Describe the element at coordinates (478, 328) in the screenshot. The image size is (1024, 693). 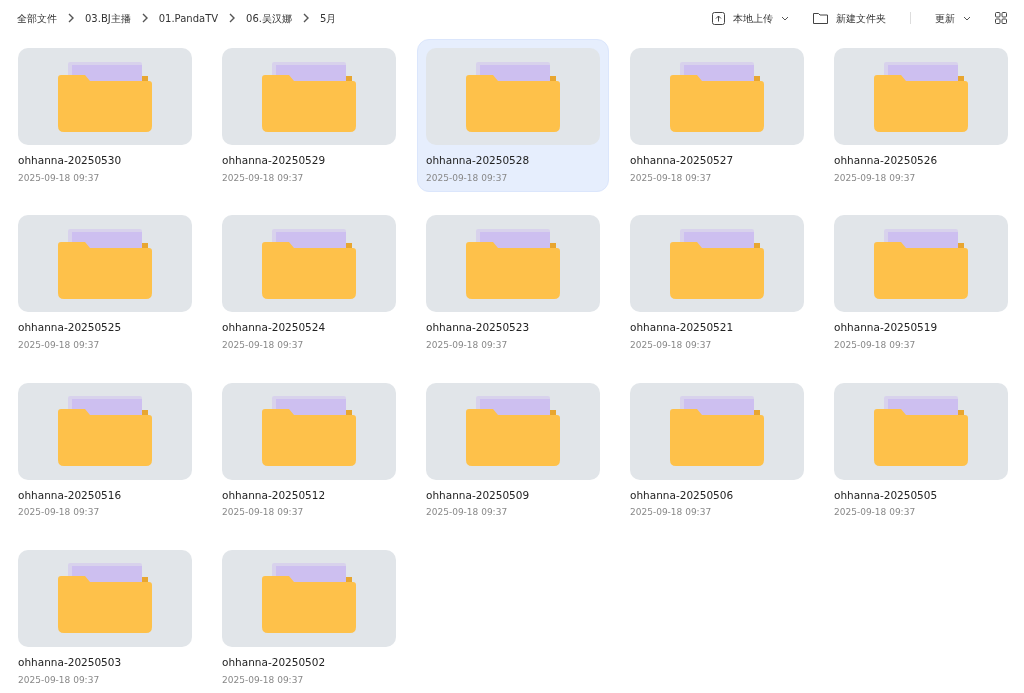
I see `folder-name: ohhanna-20250523` at that location.